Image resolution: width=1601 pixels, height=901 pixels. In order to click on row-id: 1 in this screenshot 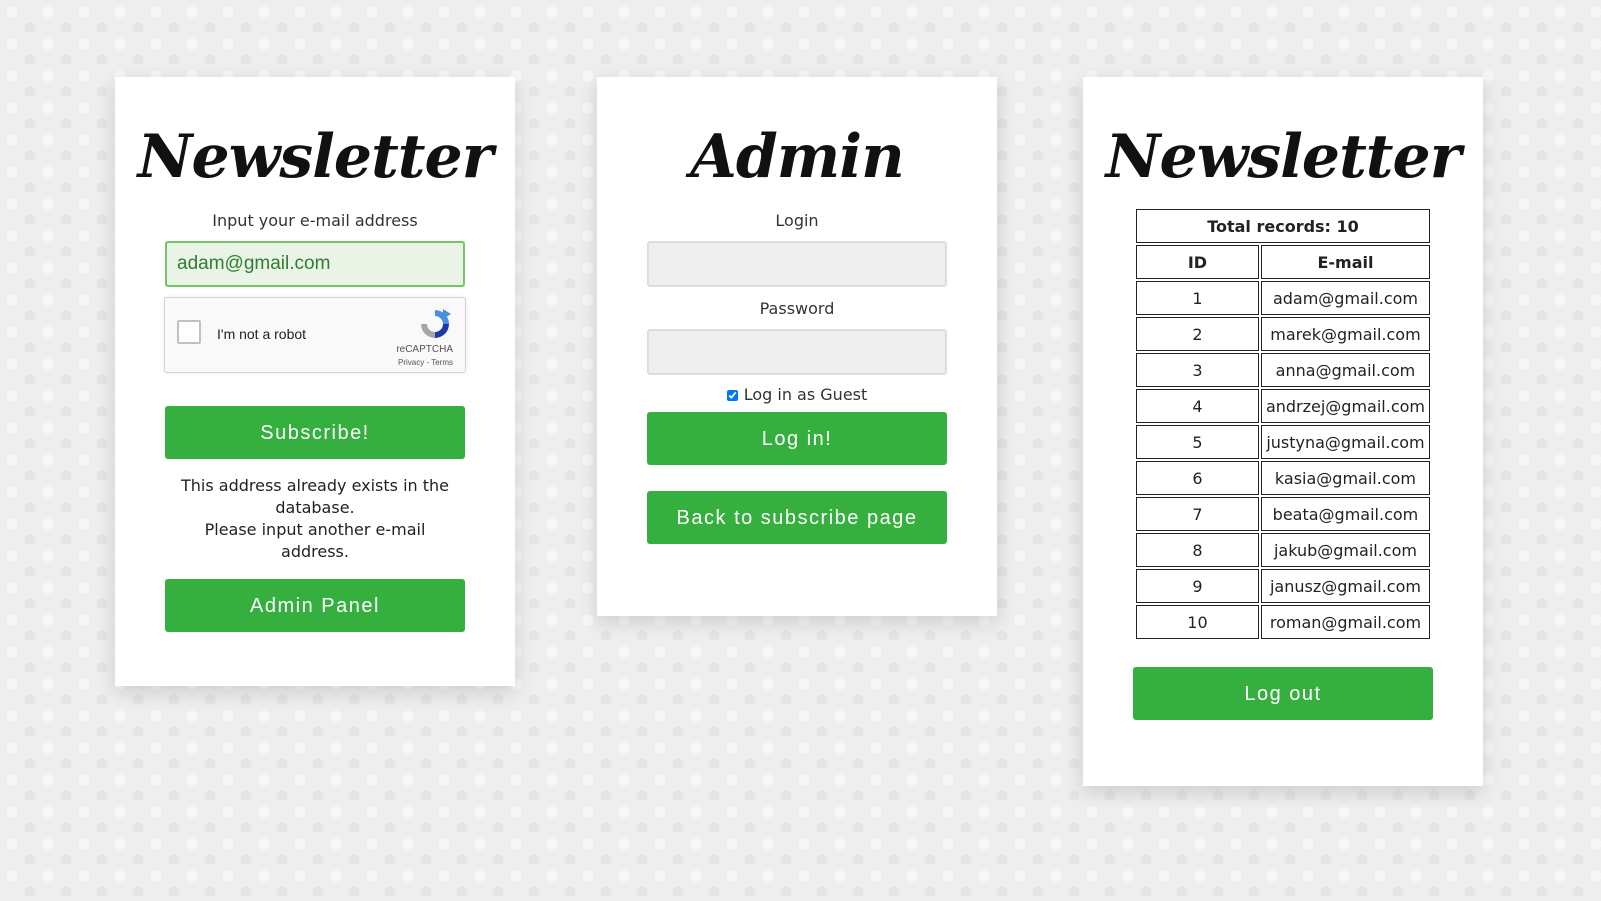, I will do `click(1197, 298)`.